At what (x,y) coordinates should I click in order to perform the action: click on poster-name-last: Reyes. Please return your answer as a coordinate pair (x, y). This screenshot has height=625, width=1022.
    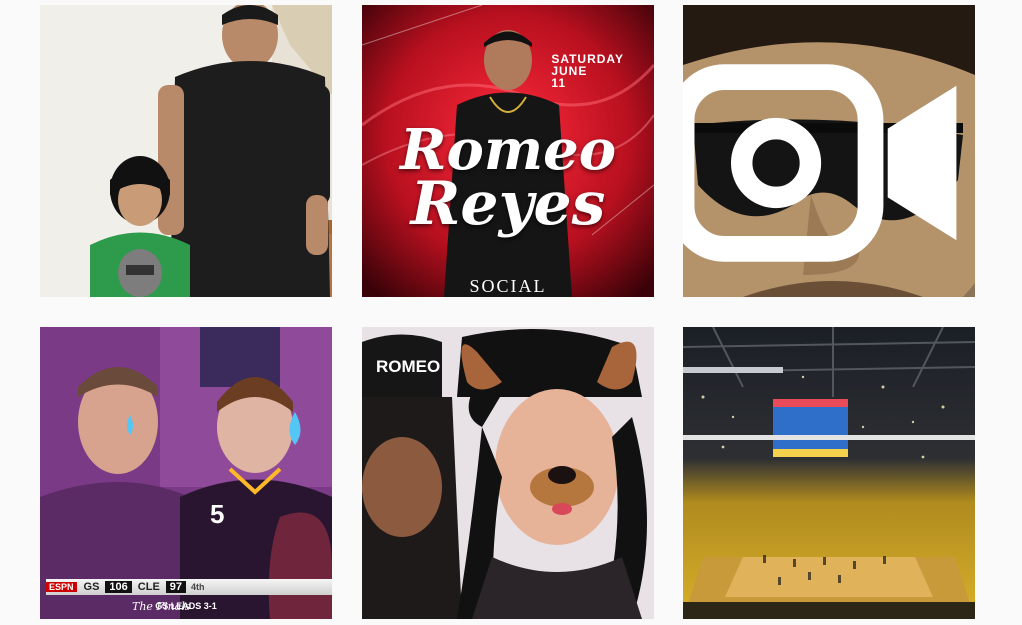
    Looking at the image, I should click on (508, 204).